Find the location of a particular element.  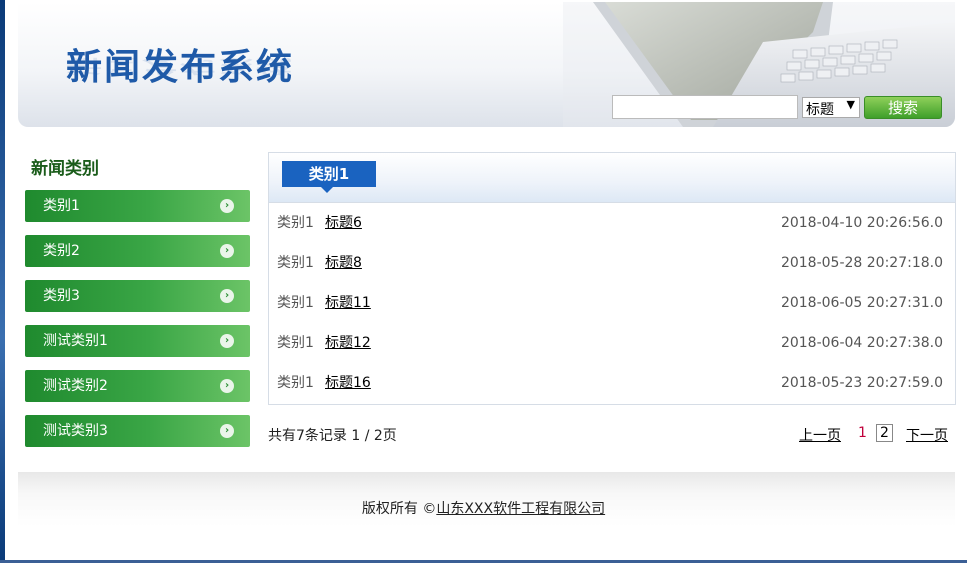

sidebar-item-label: 测试类别3 is located at coordinates (75, 431).